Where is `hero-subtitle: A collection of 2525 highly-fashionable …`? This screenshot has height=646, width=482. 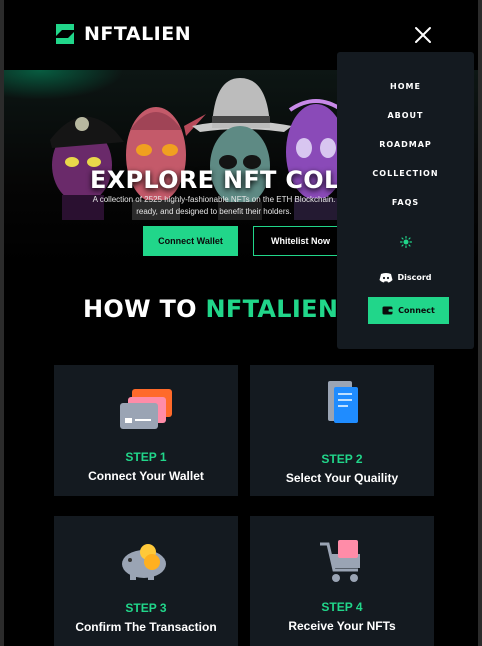
hero-subtitle: A collection of 2525 highly-fashionable … is located at coordinates (214, 206).